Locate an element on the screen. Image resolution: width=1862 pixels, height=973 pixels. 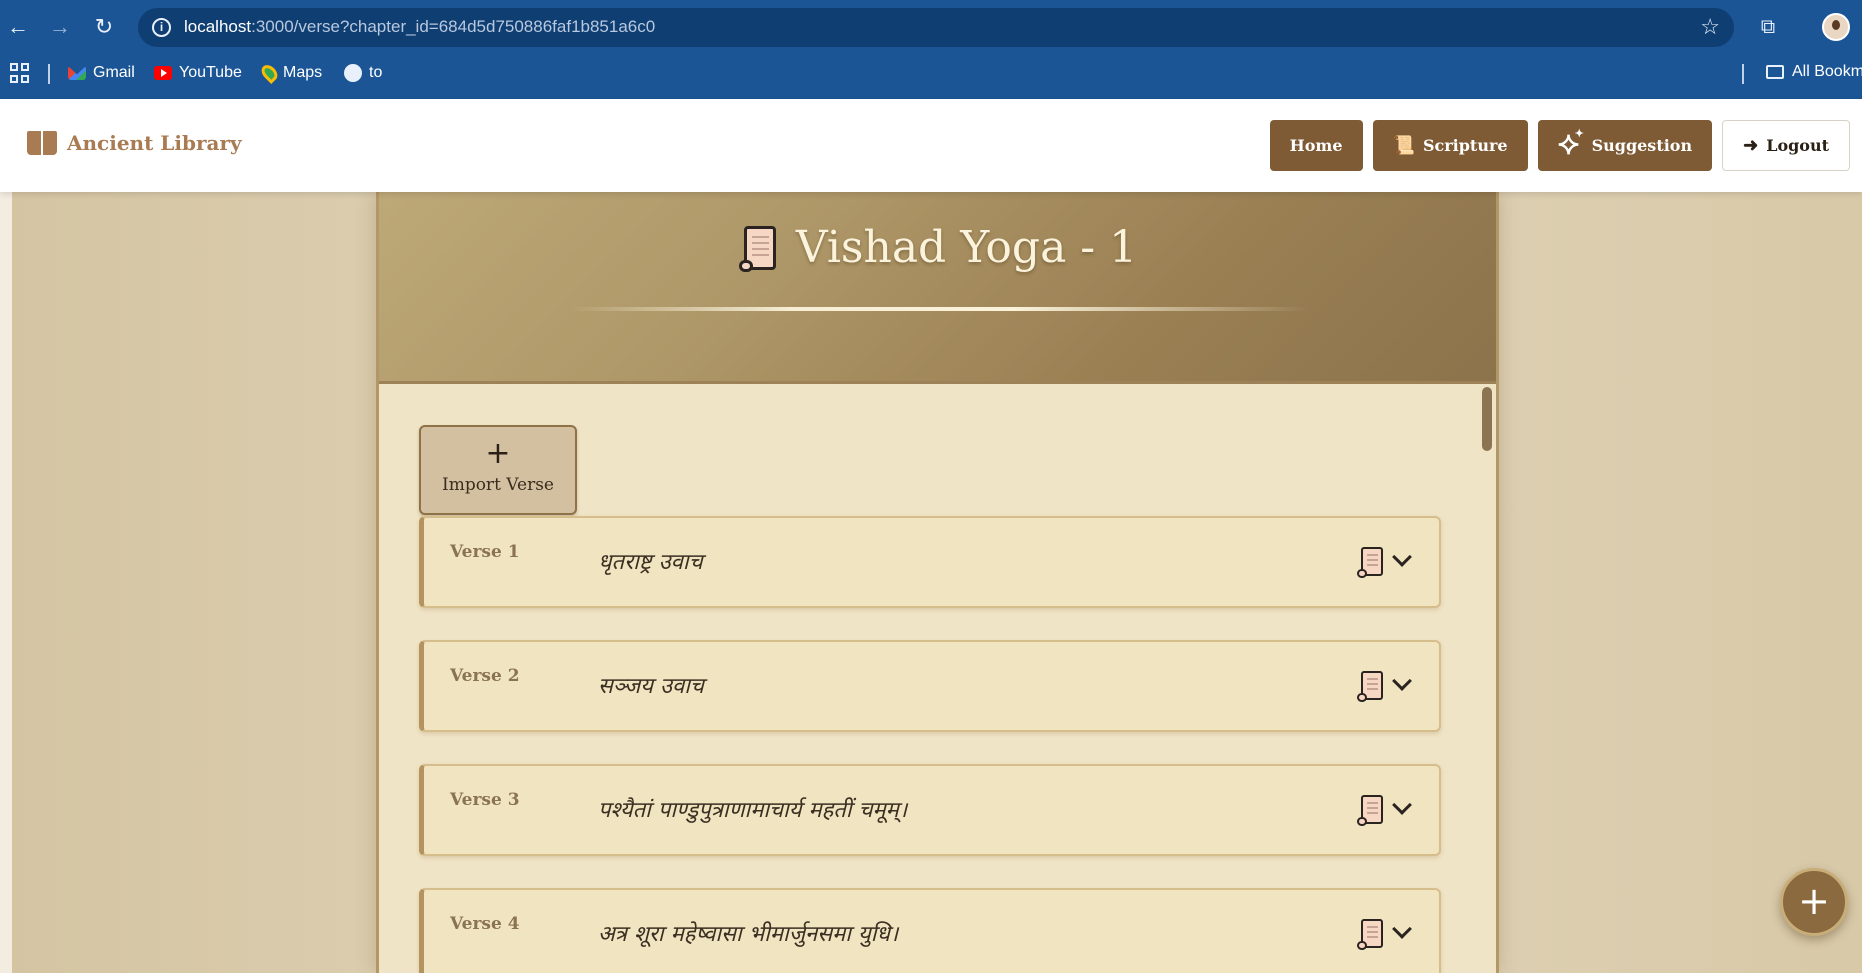
nav-scripture-button: 📜 Scripture is located at coordinates (1450, 145).